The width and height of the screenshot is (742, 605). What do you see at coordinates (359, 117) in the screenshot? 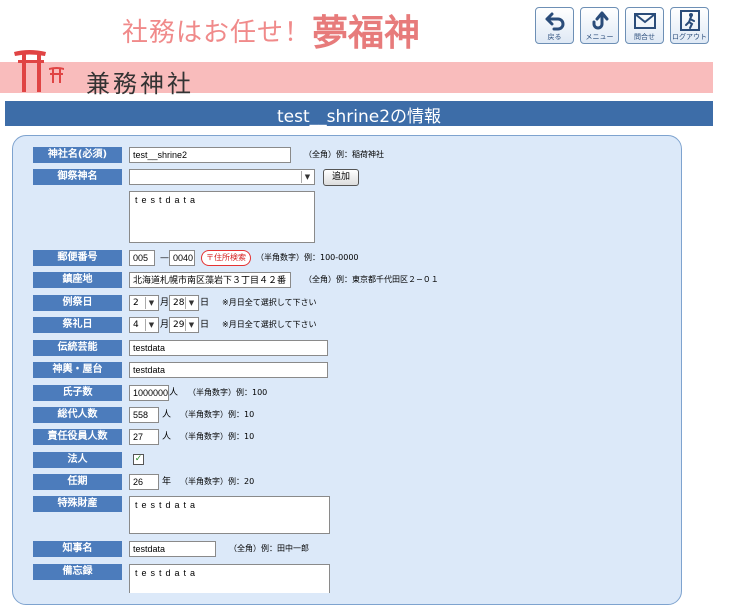
I see `page-title: test__shrine2の情報` at bounding box center [359, 117].